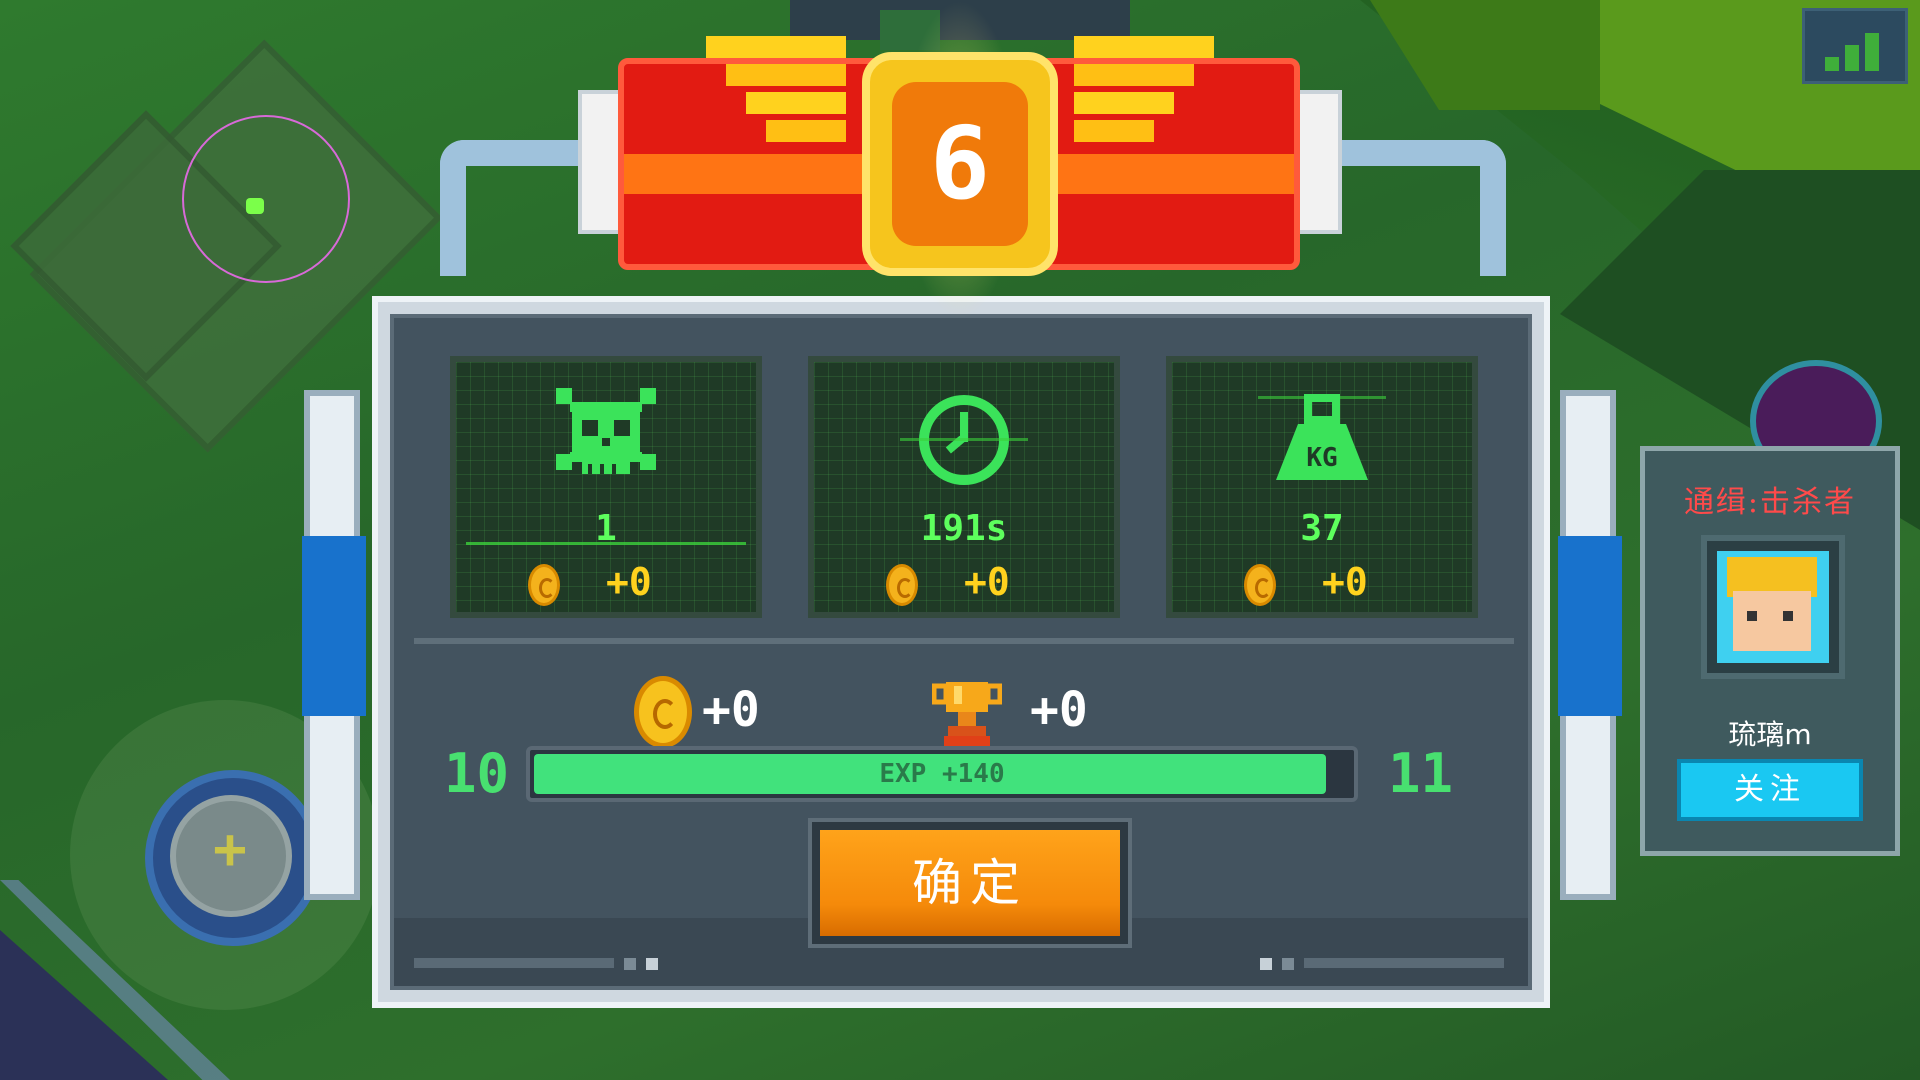 The height and width of the screenshot is (1080, 1920). What do you see at coordinates (964, 487) in the screenshot?
I see `survival-time-card: 191s +0` at bounding box center [964, 487].